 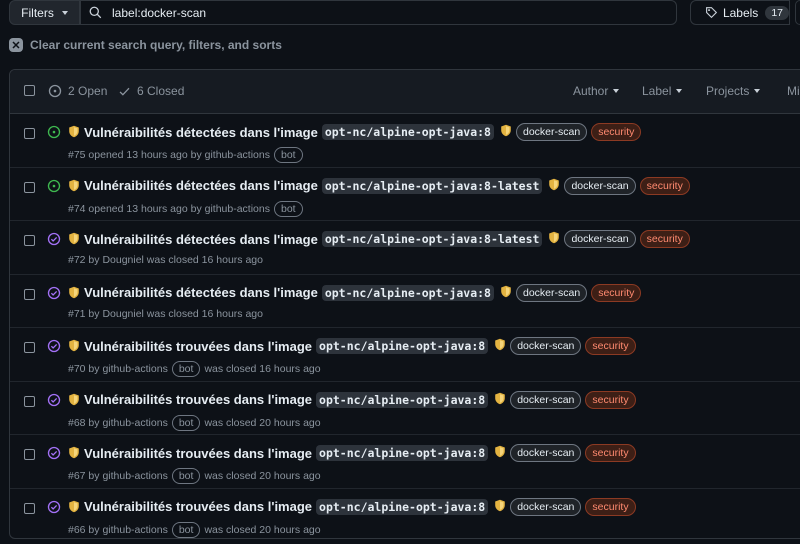 What do you see at coordinates (29, 90) in the screenshot?
I see `select-all-checkbox` at bounding box center [29, 90].